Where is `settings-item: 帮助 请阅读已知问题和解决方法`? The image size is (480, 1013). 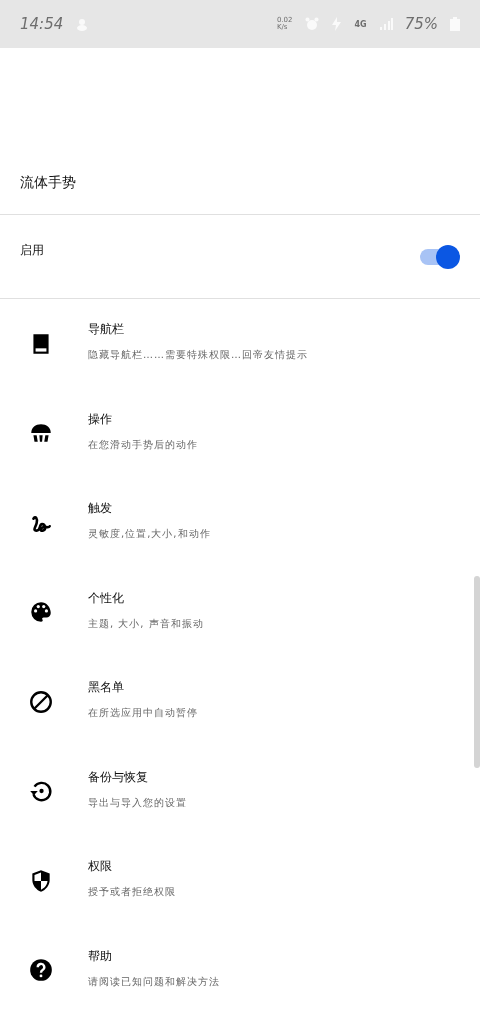
settings-item: 帮助 请阅读已知问题和解决方法 is located at coordinates (234, 969).